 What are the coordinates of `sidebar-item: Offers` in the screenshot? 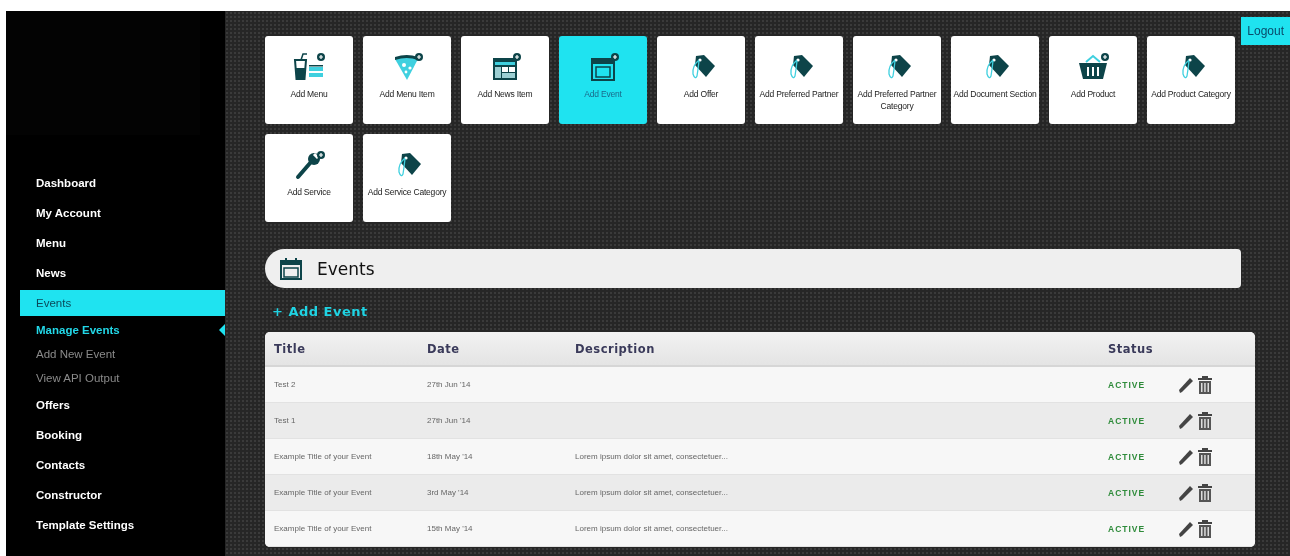 It's located at (122, 405).